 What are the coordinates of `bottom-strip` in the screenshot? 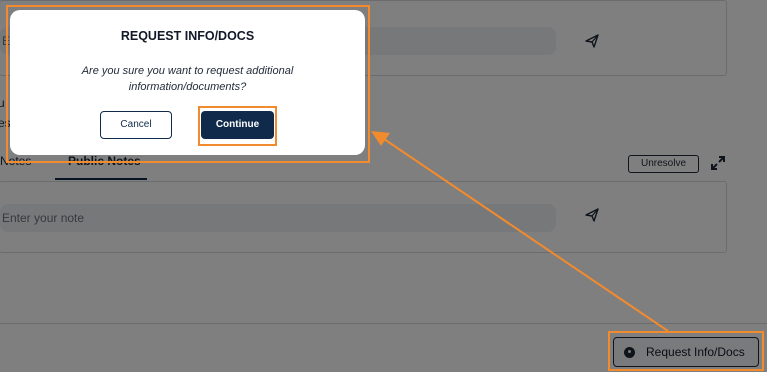 It's located at (383, 375).